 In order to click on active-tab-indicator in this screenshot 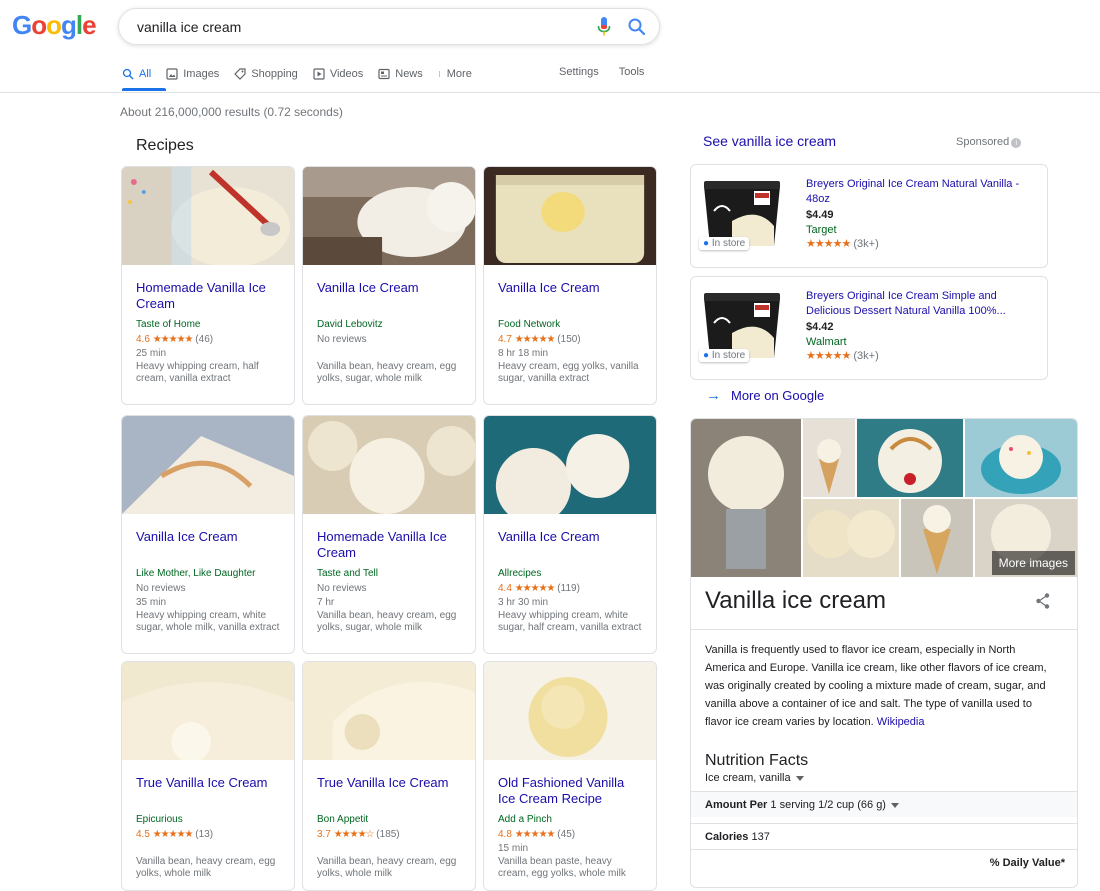, I will do `click(144, 89)`.